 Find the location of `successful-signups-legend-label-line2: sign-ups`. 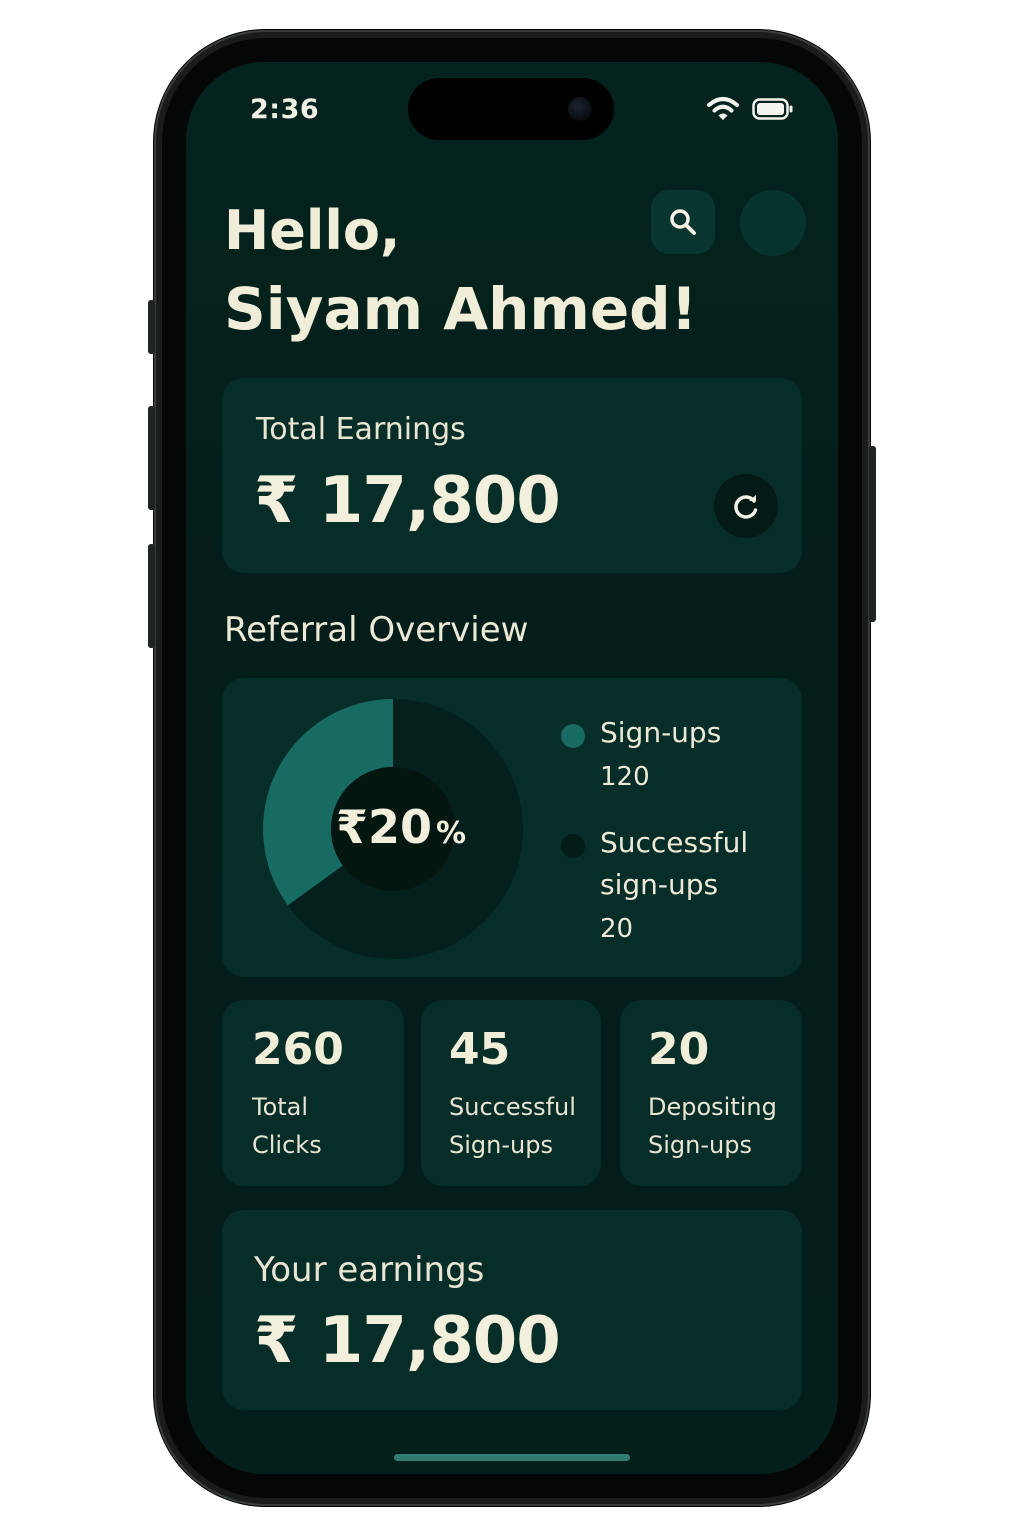

successful-signups-legend-label-line2: sign-ups is located at coordinates (659, 884).